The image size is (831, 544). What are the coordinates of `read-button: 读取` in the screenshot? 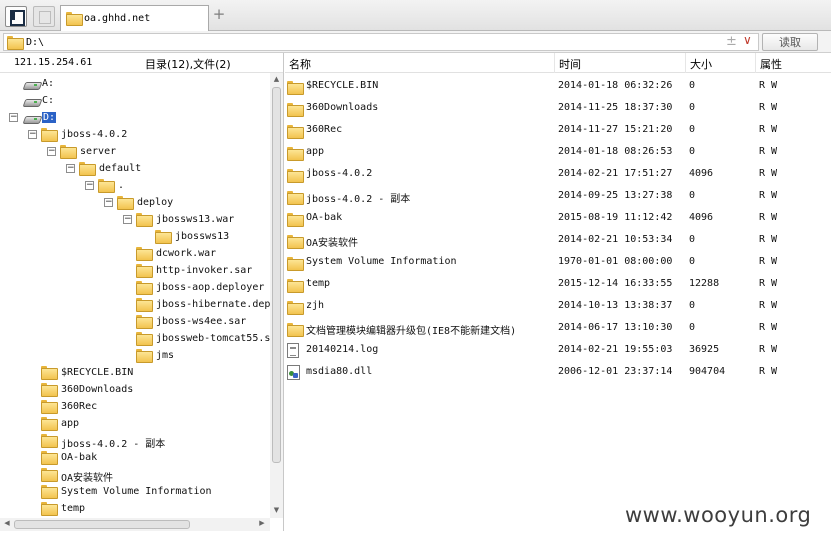 It's located at (790, 42).